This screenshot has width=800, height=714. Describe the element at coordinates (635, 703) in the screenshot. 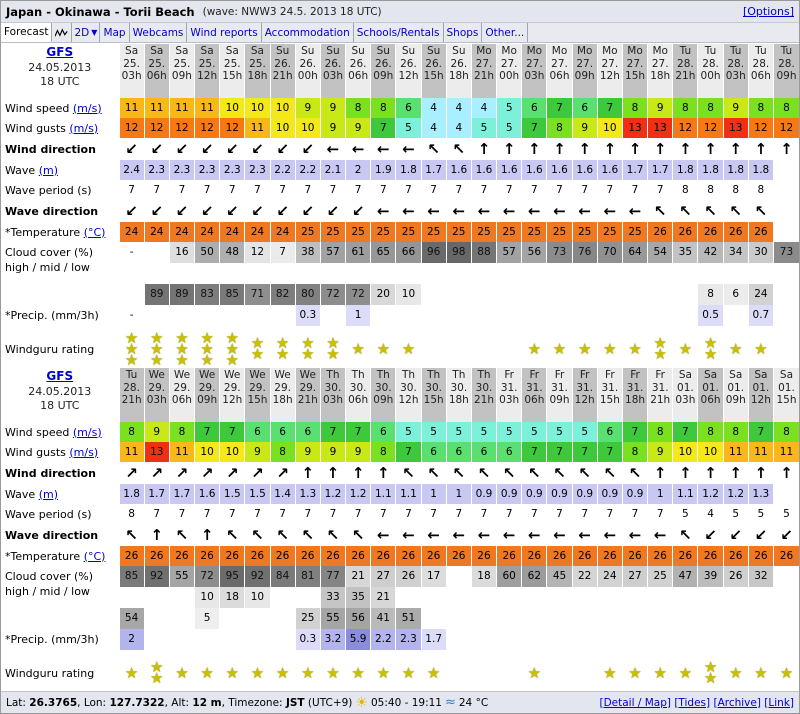

I see `detail-map-link: [Detail / Map]` at that location.